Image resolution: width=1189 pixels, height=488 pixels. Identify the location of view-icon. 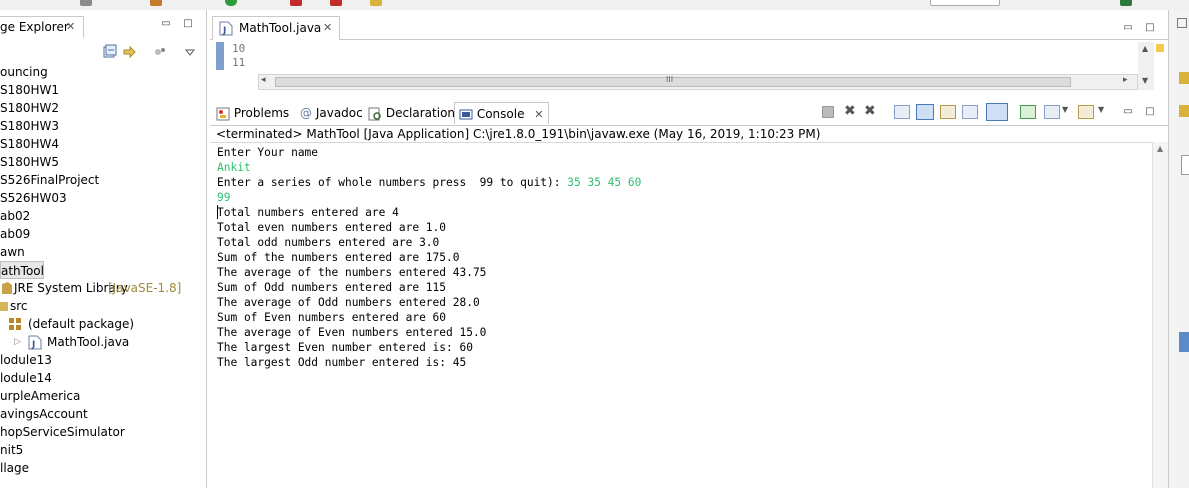
(1185, 165).